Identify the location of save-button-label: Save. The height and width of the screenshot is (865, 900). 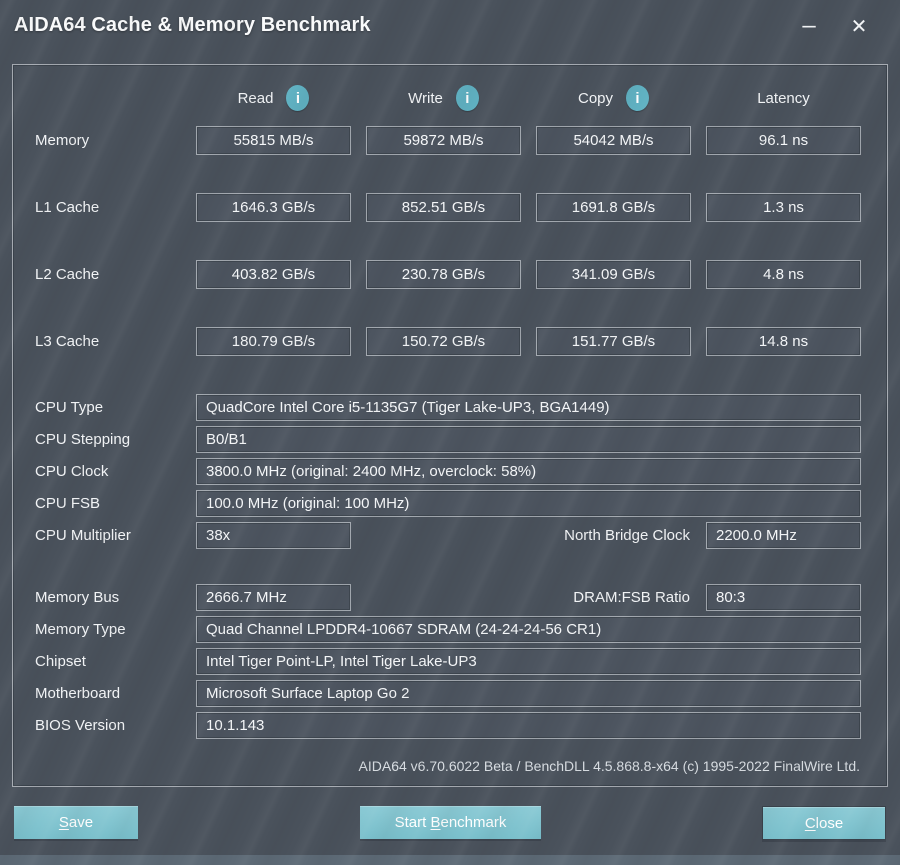
(76, 822).